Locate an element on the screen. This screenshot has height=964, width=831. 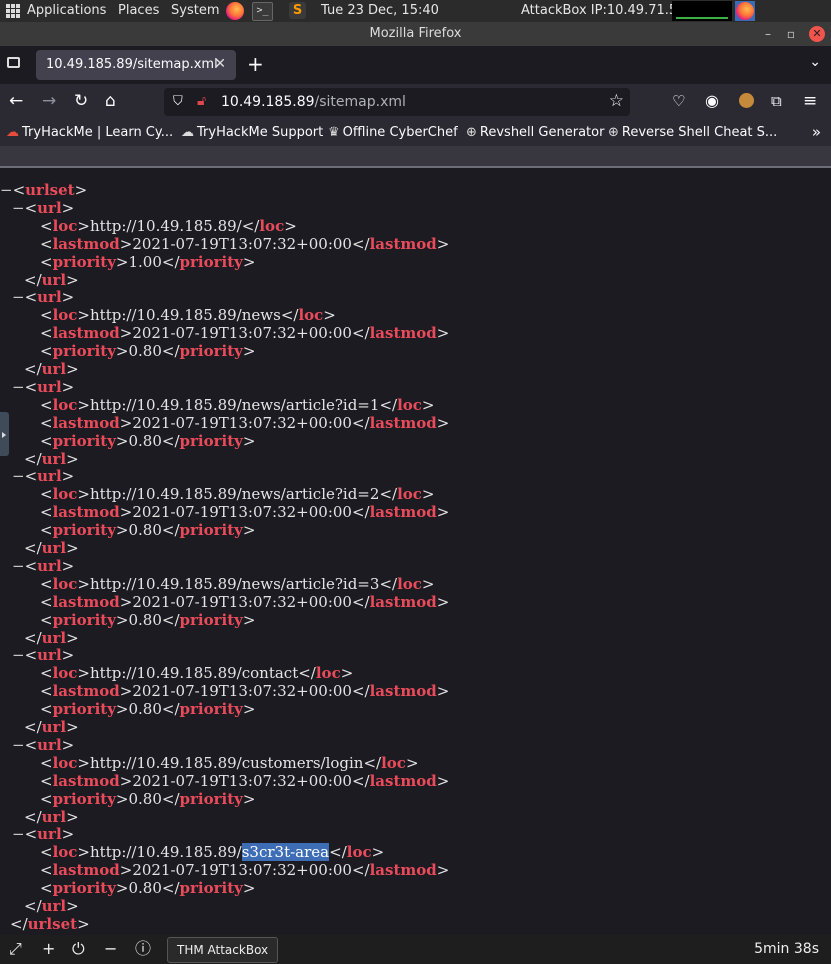
minimize-icon: – is located at coordinates (768, 34).